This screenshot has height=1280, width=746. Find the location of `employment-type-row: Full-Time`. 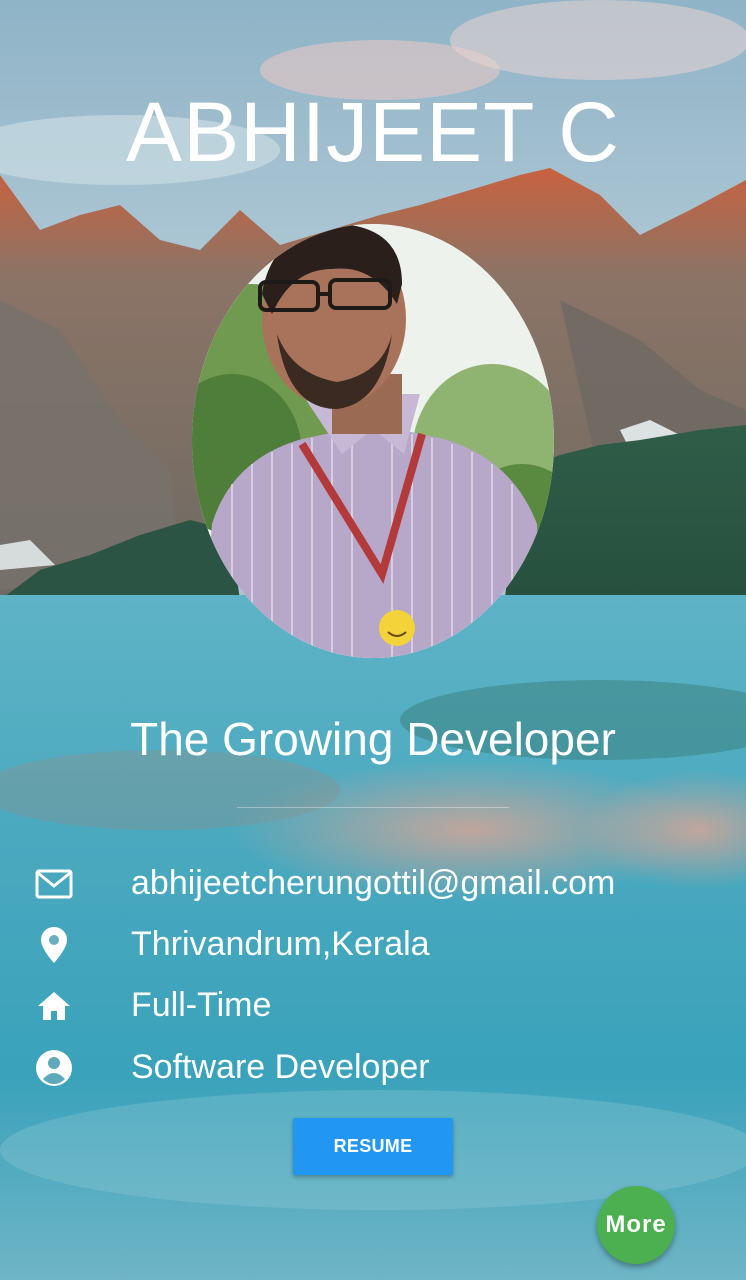

employment-type-row: Full-Time is located at coordinates (373, 1005).